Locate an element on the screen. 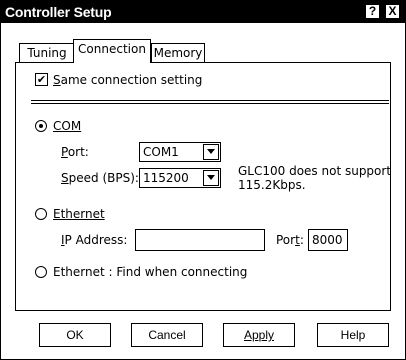  ethernet-find-label: Ethernet : Find when connecting is located at coordinates (150, 272).